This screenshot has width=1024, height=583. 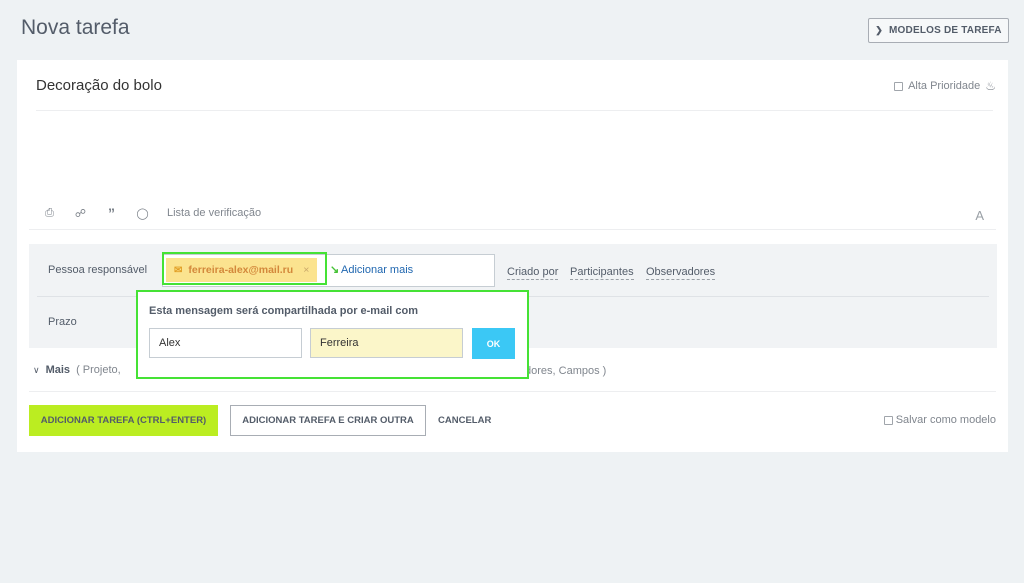 What do you see at coordinates (377, 270) in the screenshot?
I see `add-more-link: Adicionar mais` at bounding box center [377, 270].